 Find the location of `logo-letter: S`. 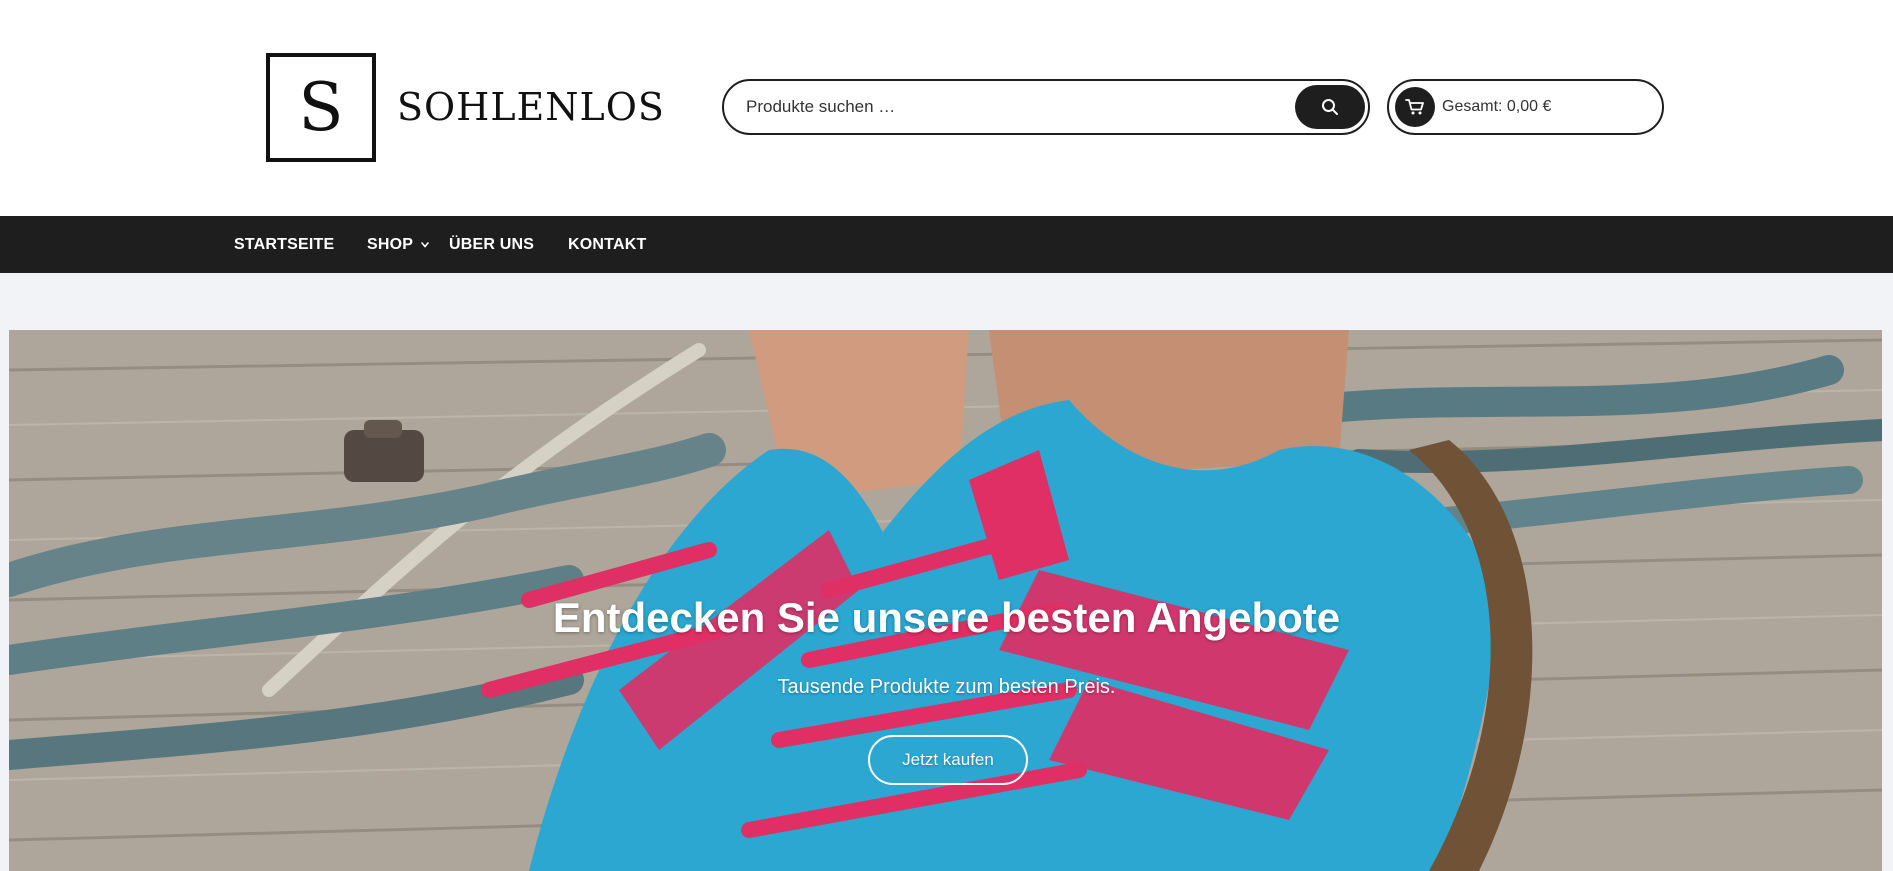

logo-letter: S is located at coordinates (321, 107).